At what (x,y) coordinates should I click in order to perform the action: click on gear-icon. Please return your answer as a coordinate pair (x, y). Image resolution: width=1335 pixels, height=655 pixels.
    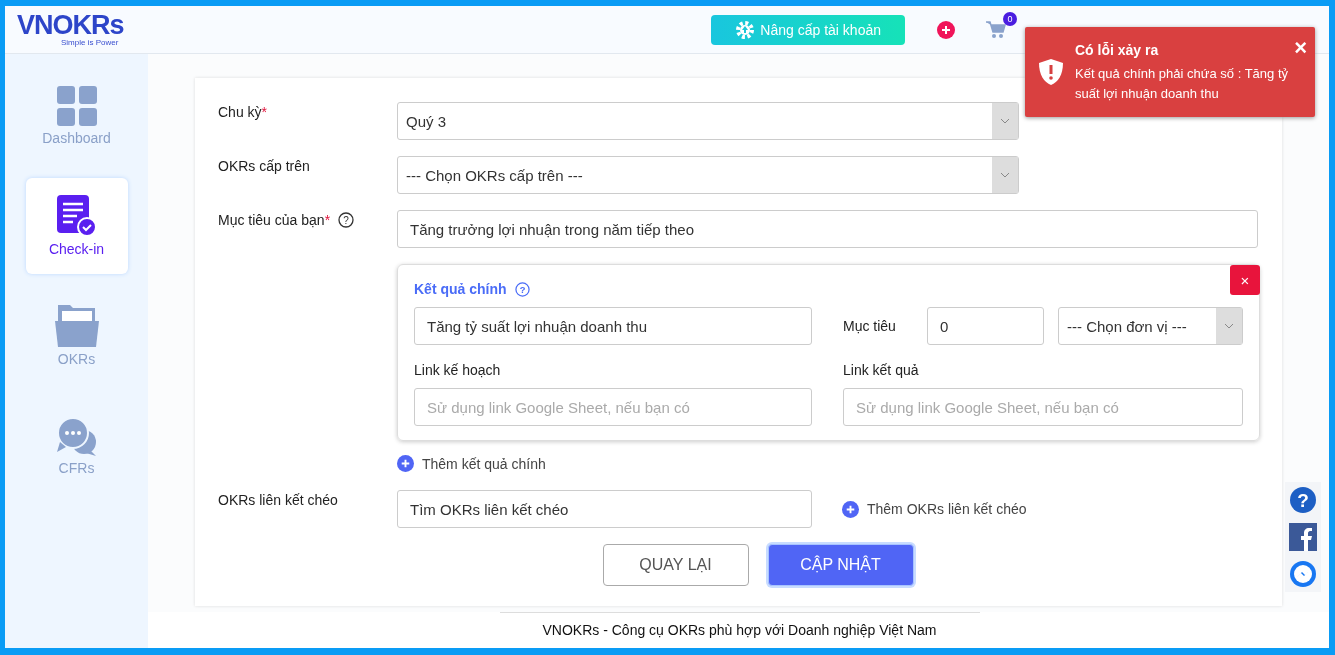
    Looking at the image, I should click on (745, 29).